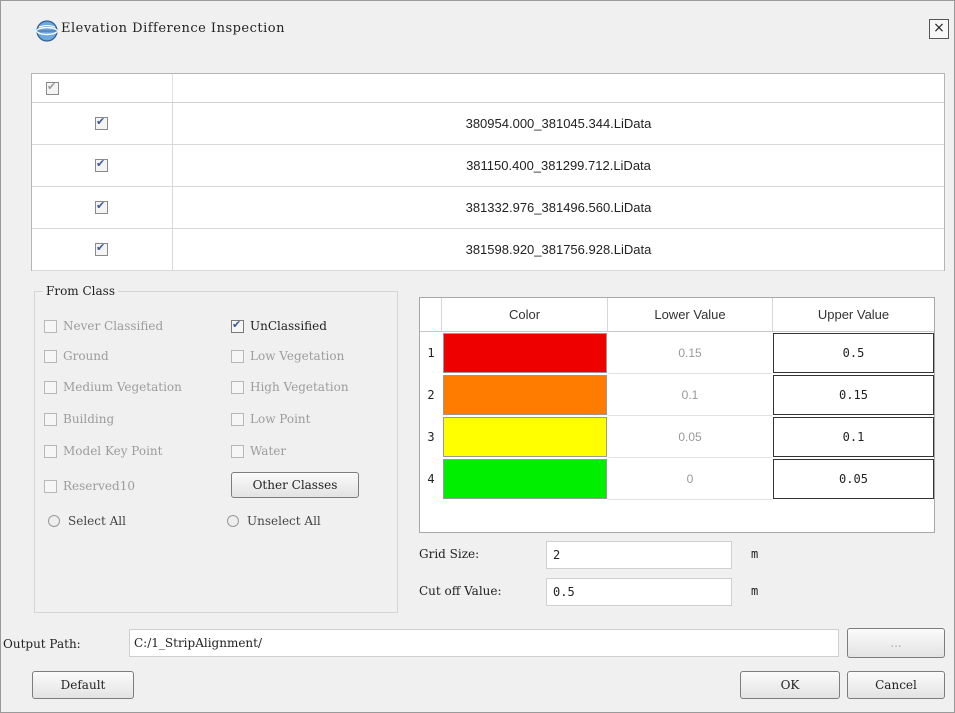  Describe the element at coordinates (853, 315) in the screenshot. I see `upper-value-column-header: Upper Value` at that location.